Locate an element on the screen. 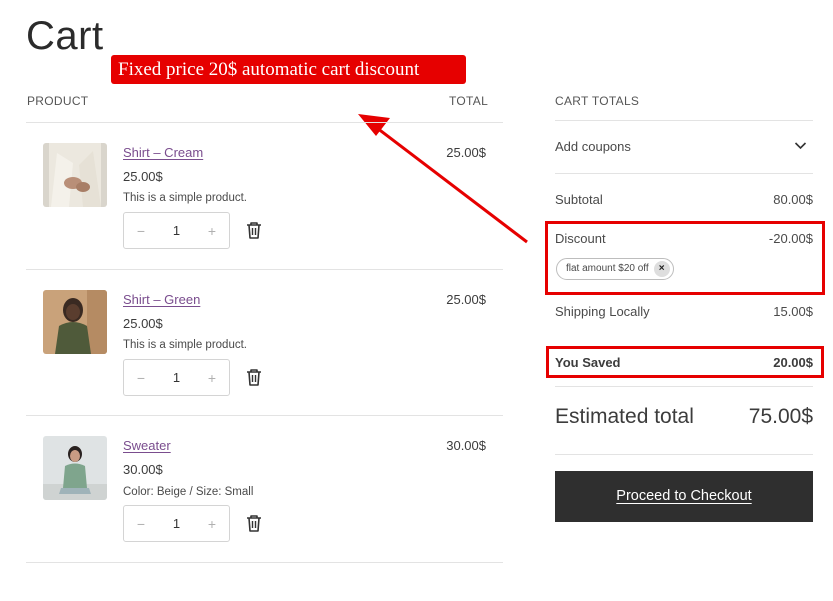  subtotal-value: 80.00$ is located at coordinates (793, 199).